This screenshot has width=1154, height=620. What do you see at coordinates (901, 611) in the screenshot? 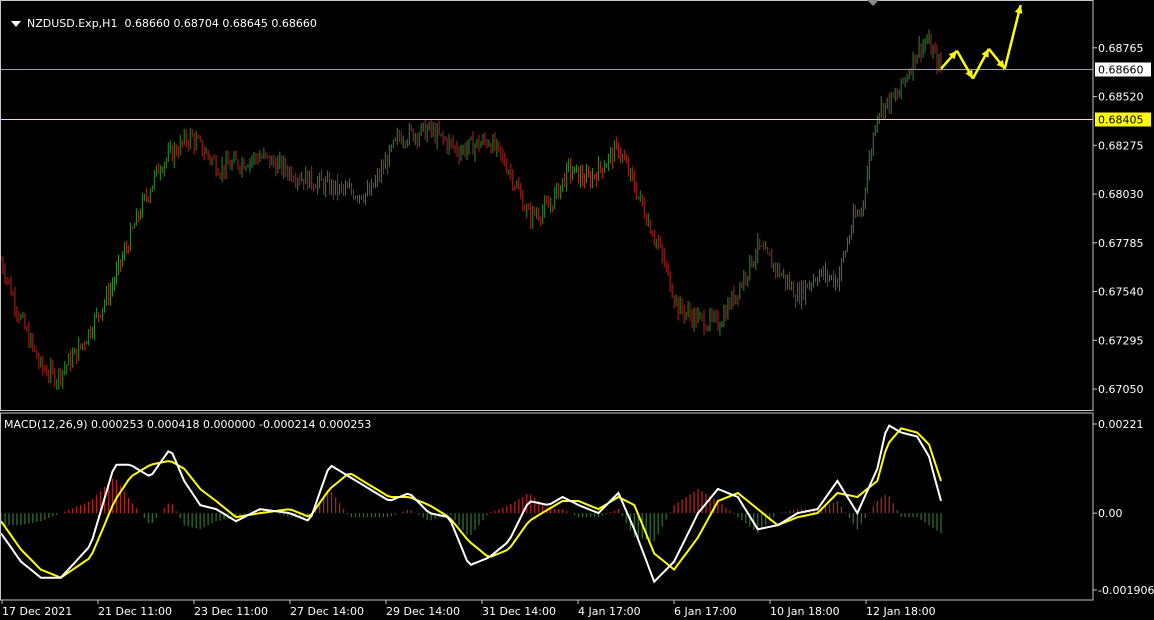
I see `time-tick-label: 12 Jan 18:00` at bounding box center [901, 611].